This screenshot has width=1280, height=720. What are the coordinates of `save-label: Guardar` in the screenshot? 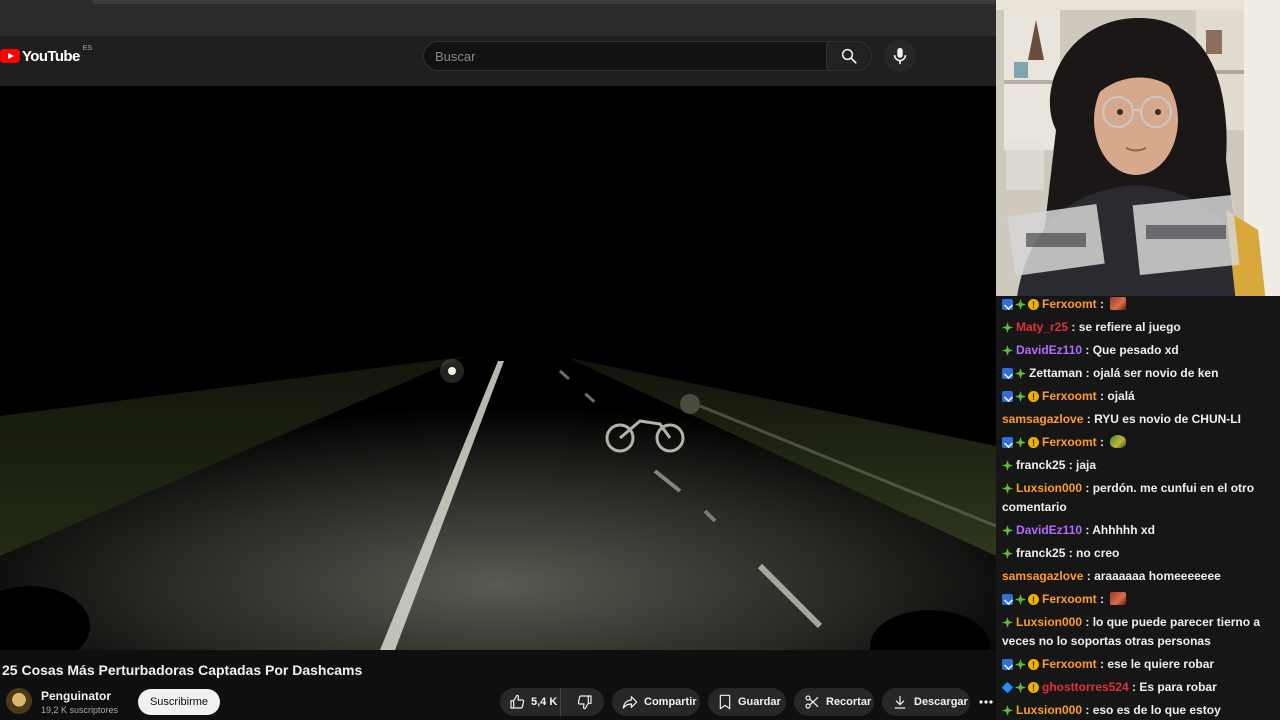 It's located at (759, 702).